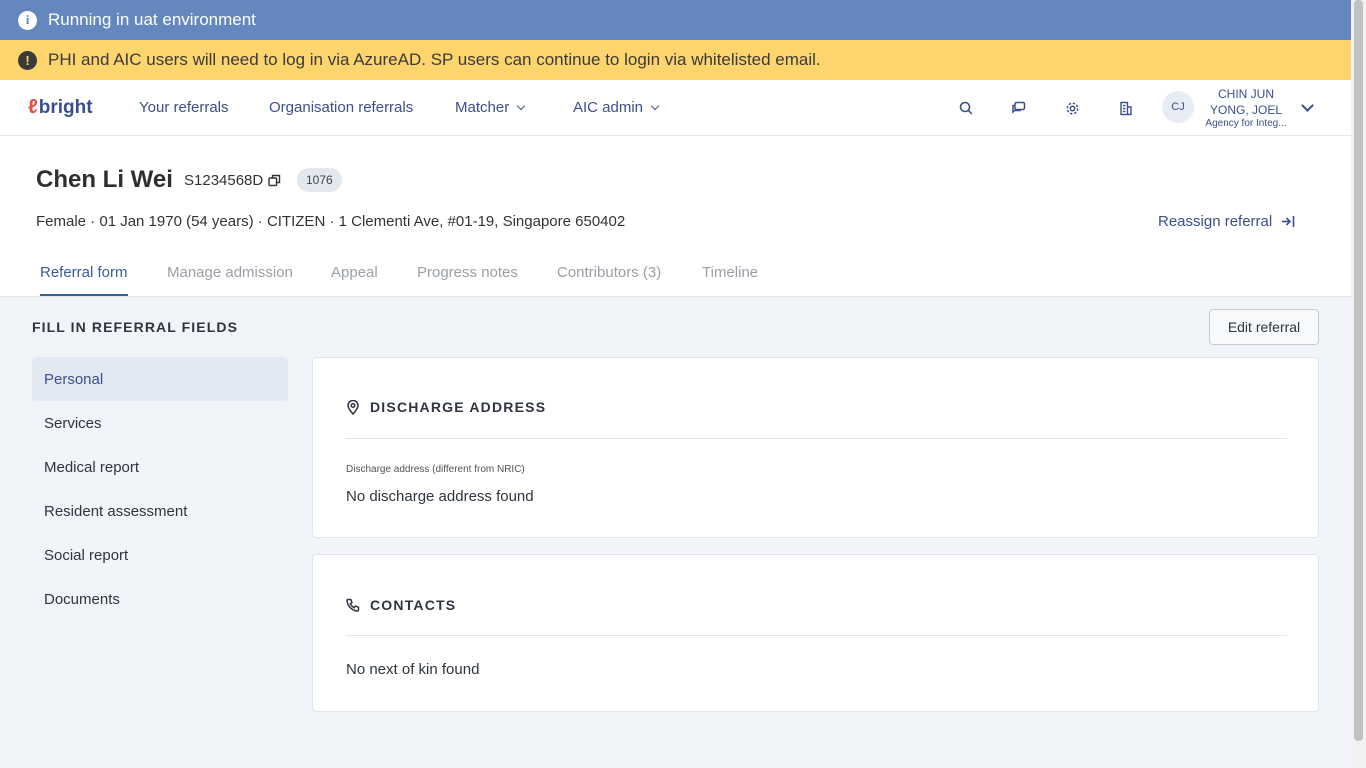 The image size is (1366, 768). What do you see at coordinates (160, 511) in the screenshot?
I see `sidebar-item-resident-assessment: Resident assessment` at bounding box center [160, 511].